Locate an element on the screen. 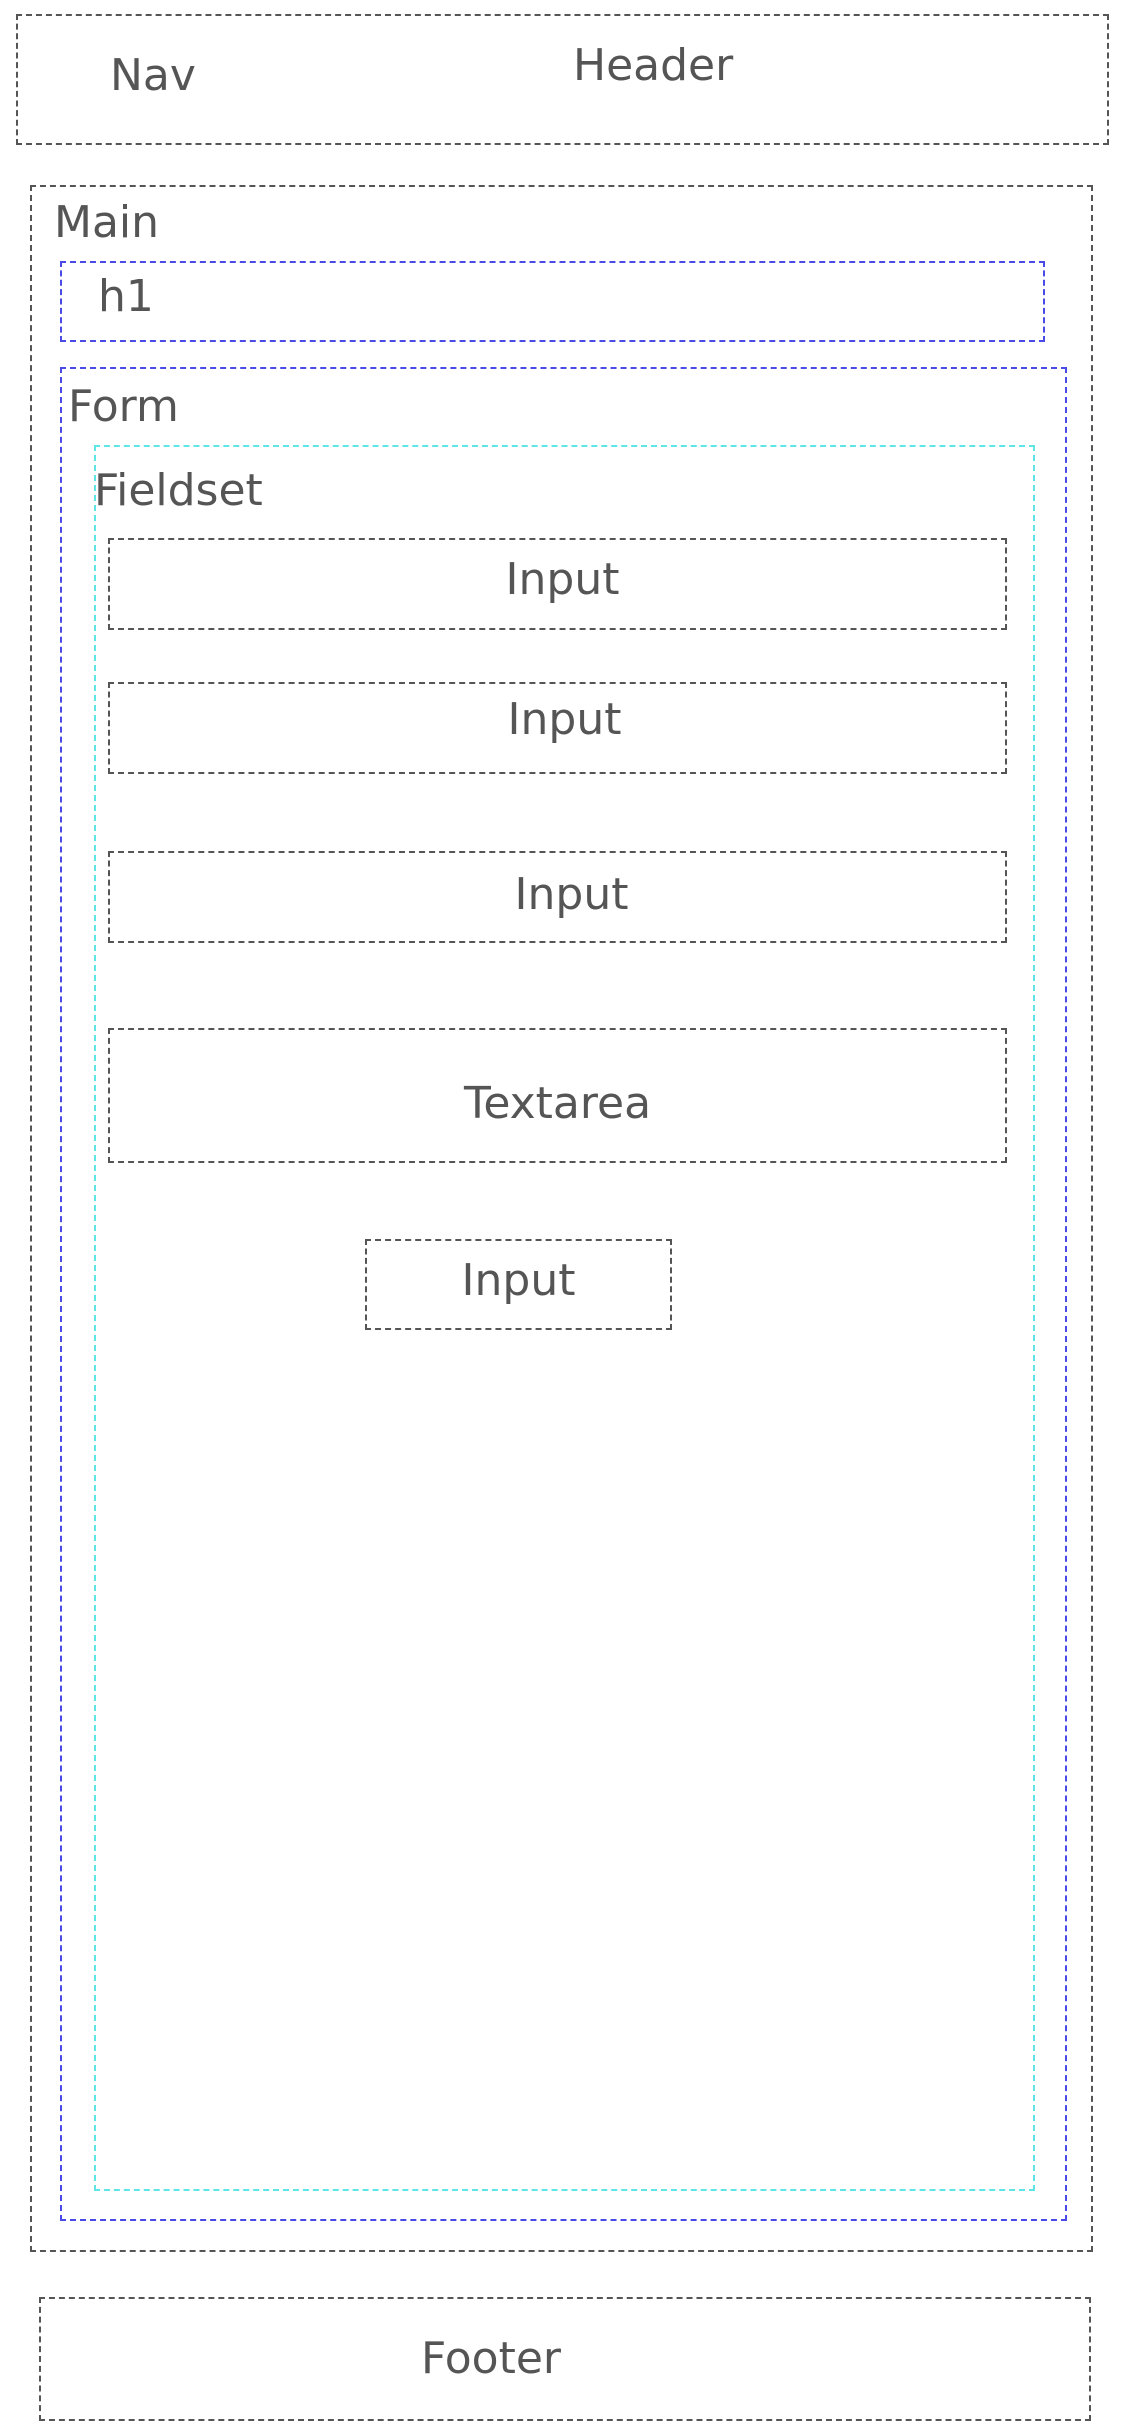 The width and height of the screenshot is (1125, 2436). header-label: Header is located at coordinates (653, 65).